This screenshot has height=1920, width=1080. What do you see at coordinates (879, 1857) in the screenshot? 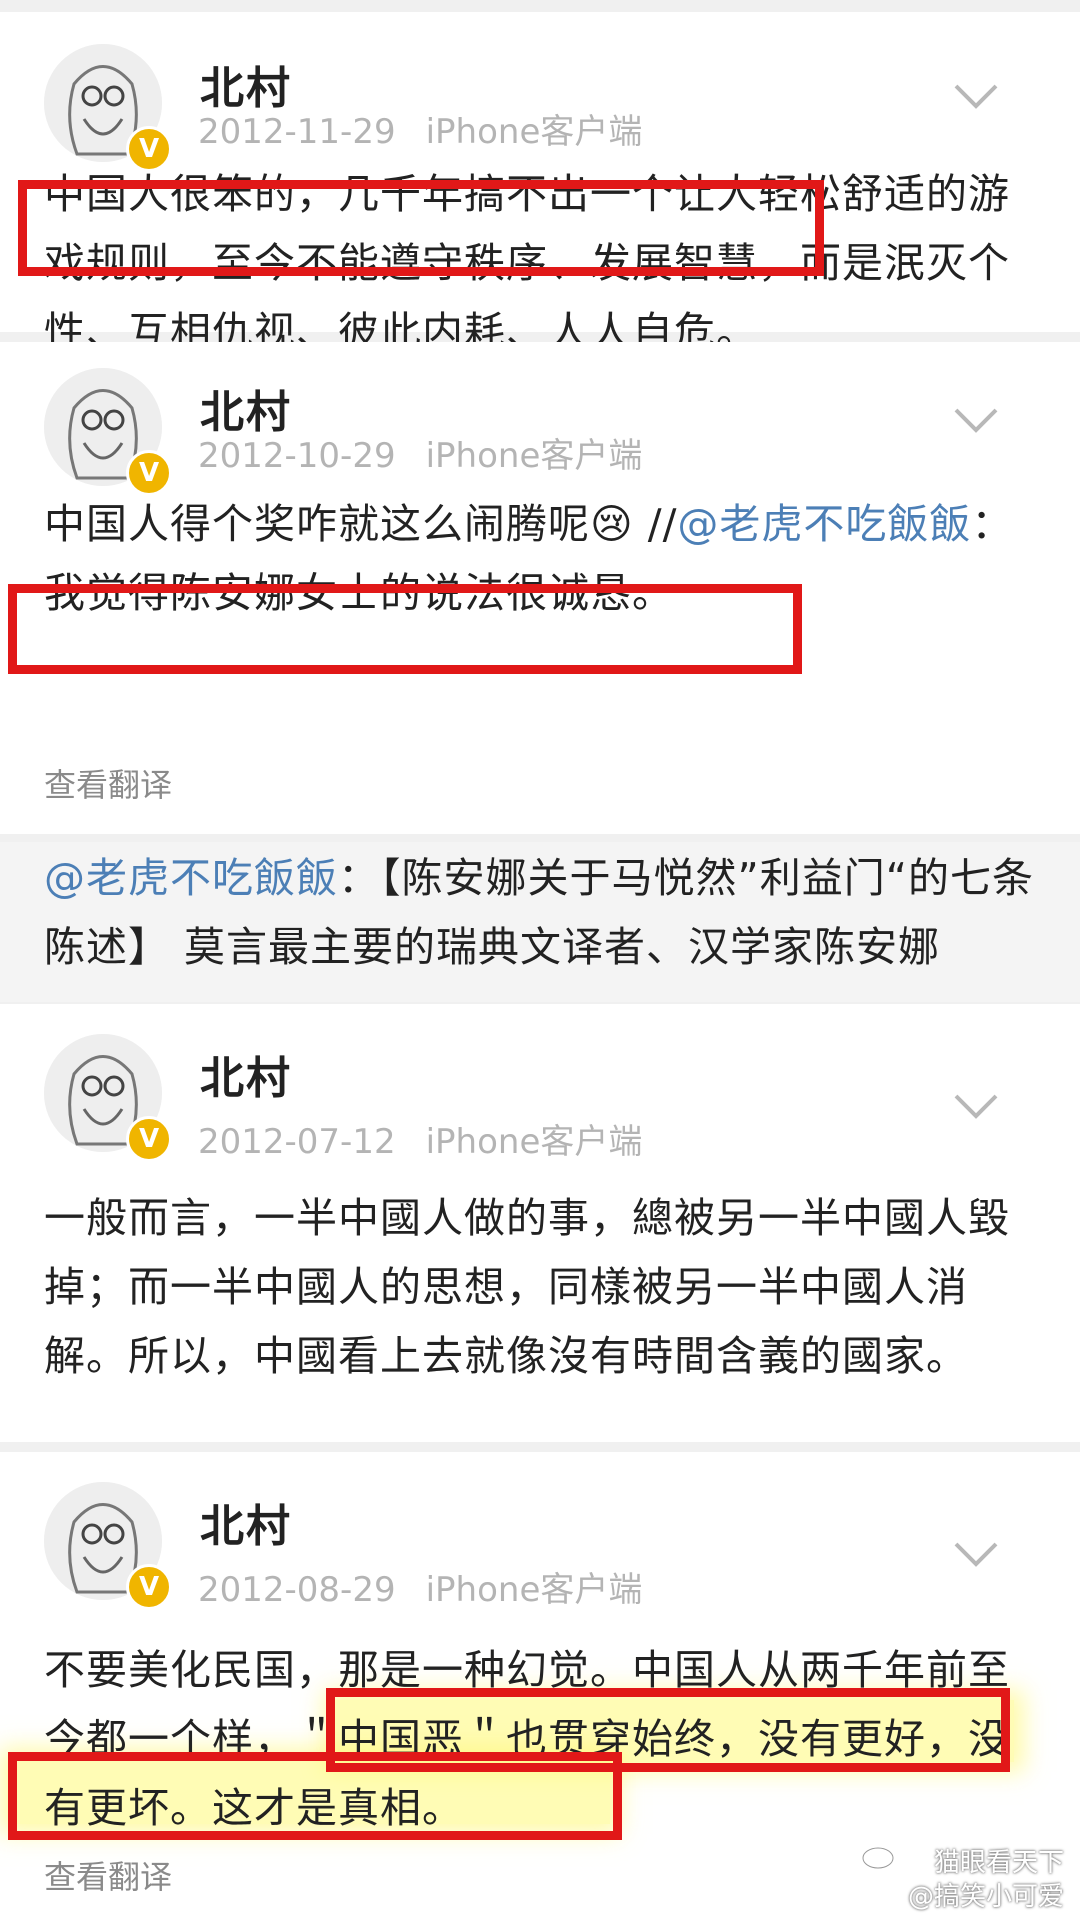
I see `weibo-logo-icon` at bounding box center [879, 1857].